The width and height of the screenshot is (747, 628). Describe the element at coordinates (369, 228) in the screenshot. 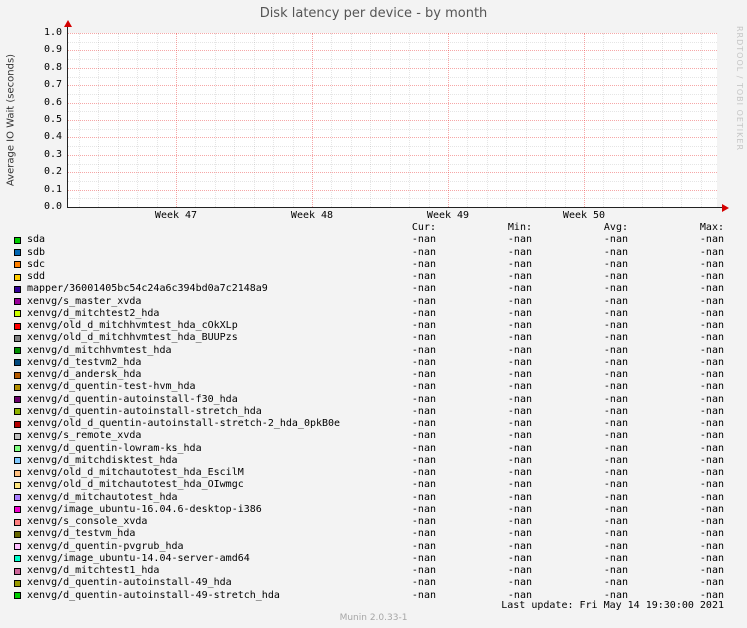

I see `legend-header-row: Cur: Min: Avg: Max:` at that location.